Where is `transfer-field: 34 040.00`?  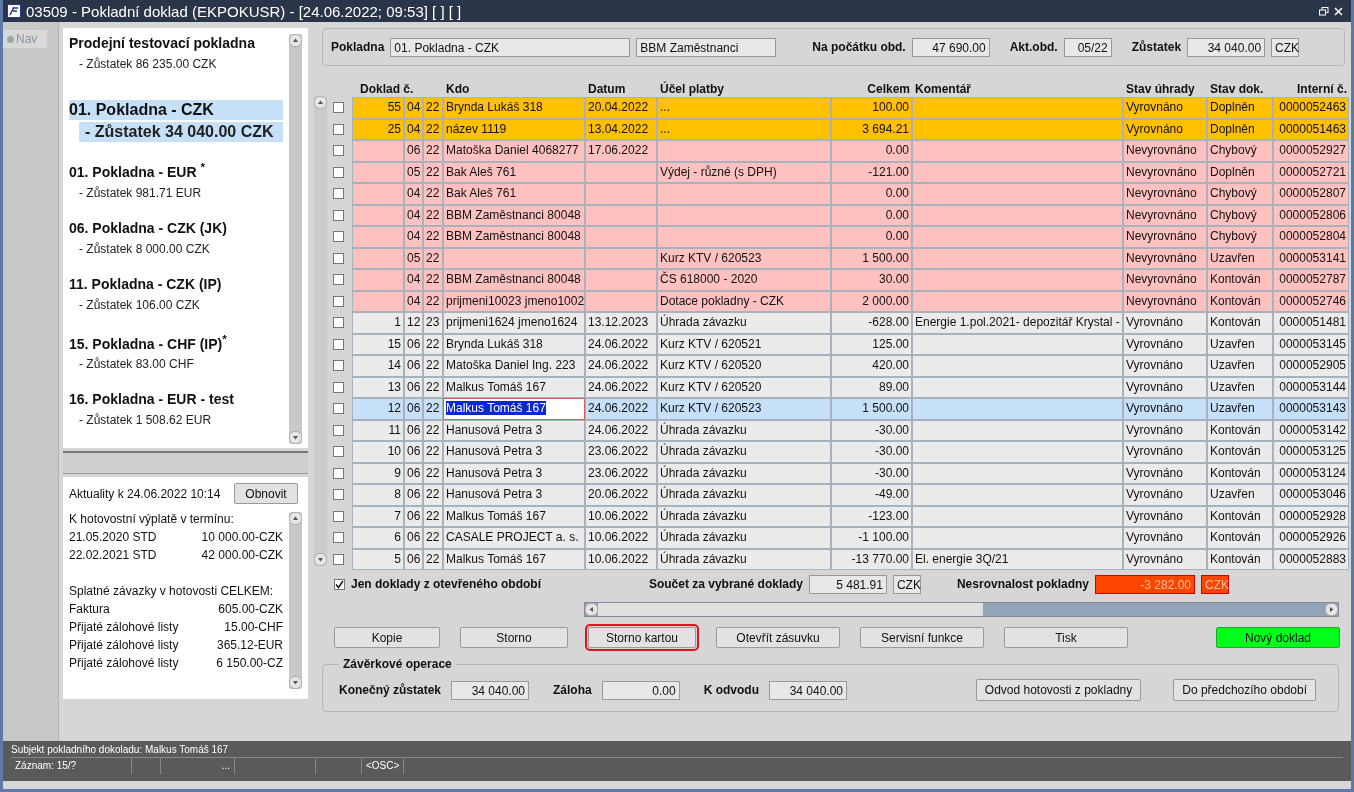
transfer-field: 34 040.00 is located at coordinates (808, 690).